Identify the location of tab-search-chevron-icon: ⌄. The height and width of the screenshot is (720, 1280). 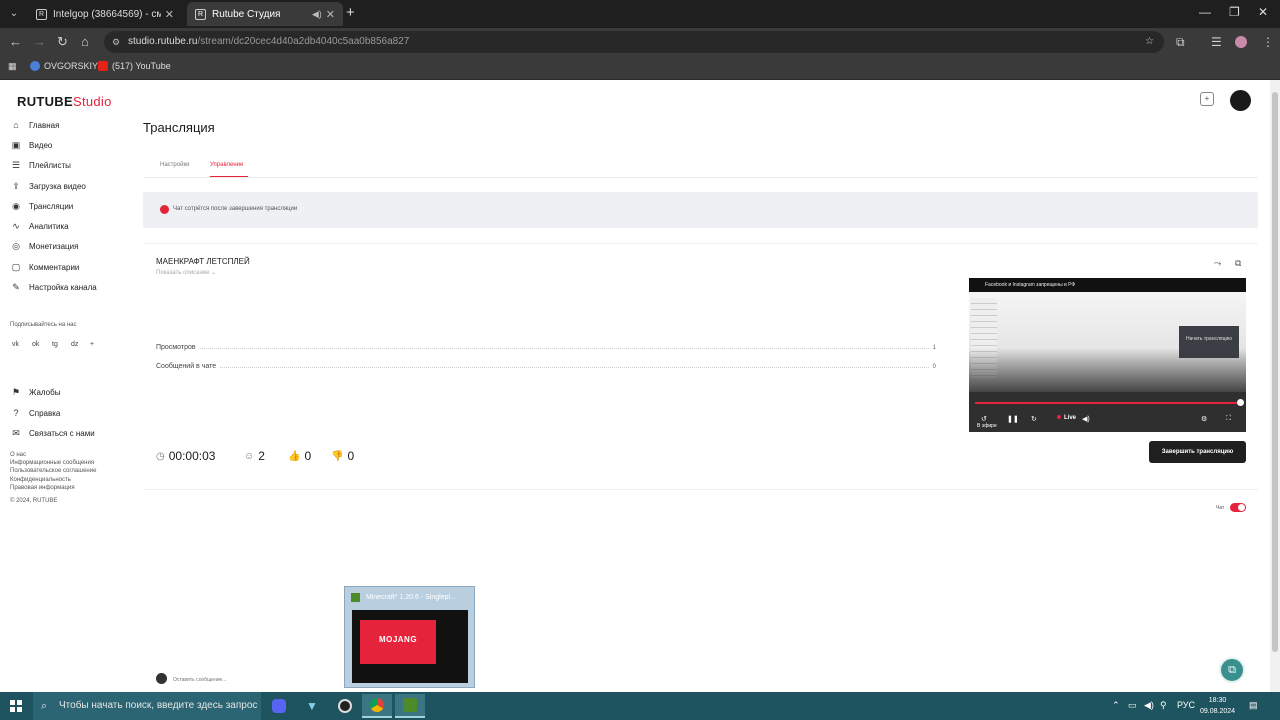
(14, 14).